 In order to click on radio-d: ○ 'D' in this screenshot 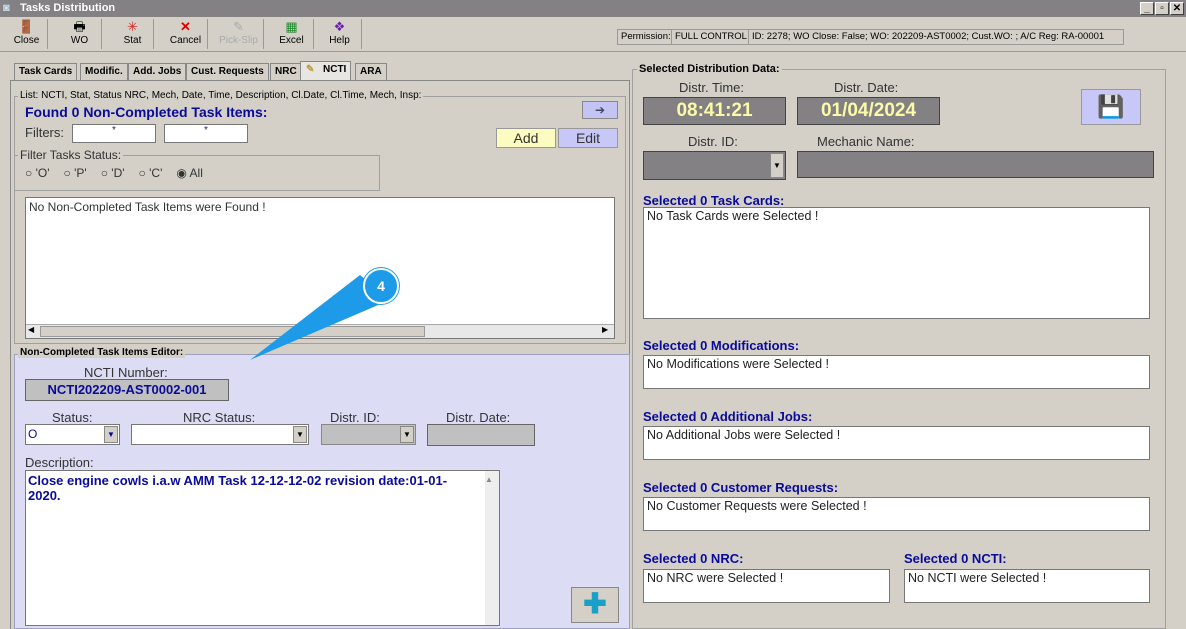, I will do `click(113, 173)`.